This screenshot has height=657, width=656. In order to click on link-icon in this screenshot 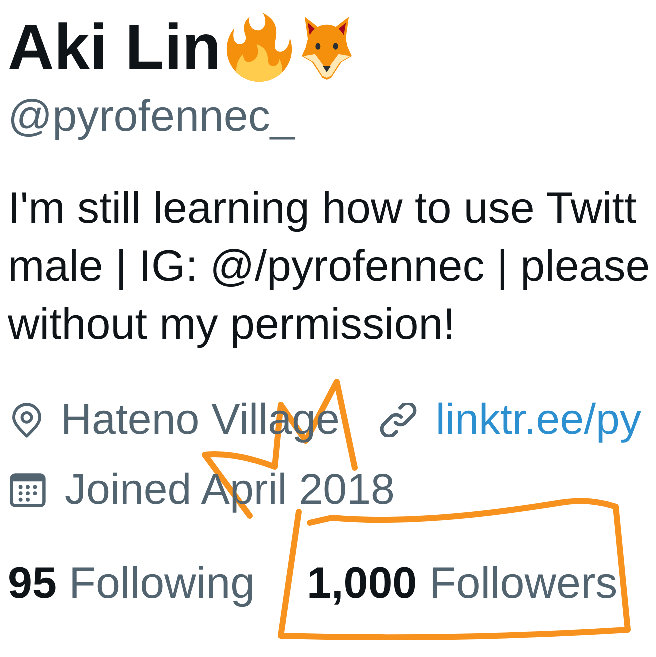, I will do `click(398, 420)`.